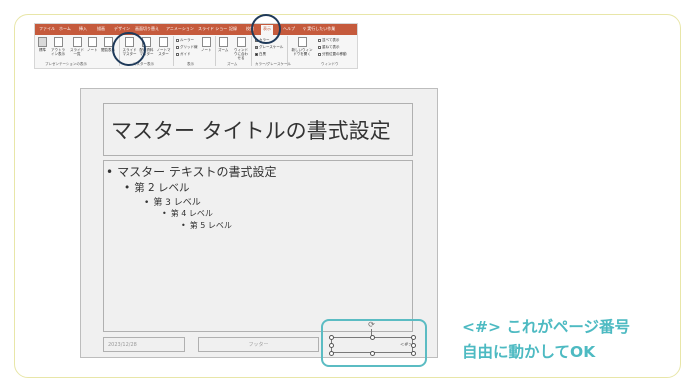  I want to click on move-split-button: 分割位置の移動, so click(332, 54).